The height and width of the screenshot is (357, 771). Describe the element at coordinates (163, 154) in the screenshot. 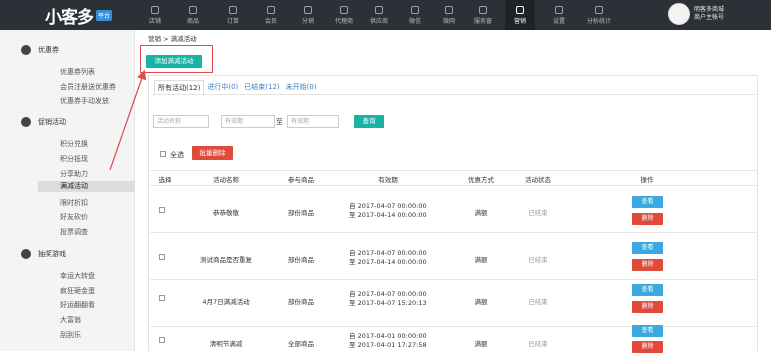

I see `select-all-checkbox` at that location.